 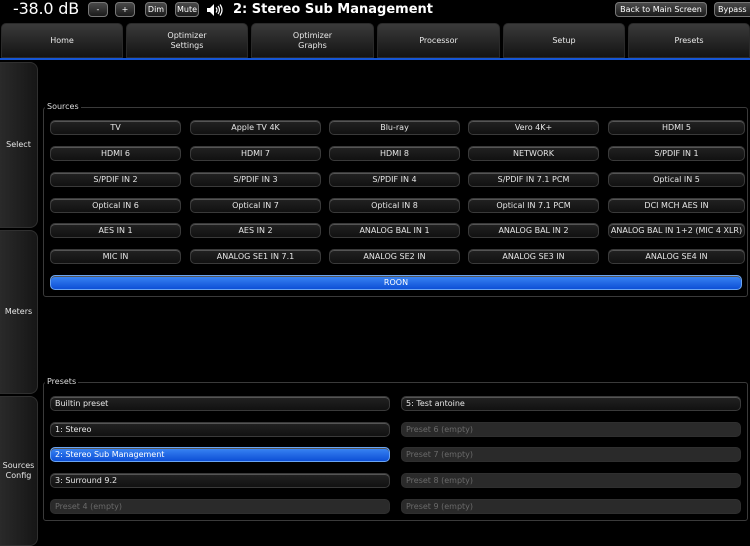 I want to click on tab-presets: Presets, so click(x=689, y=40).